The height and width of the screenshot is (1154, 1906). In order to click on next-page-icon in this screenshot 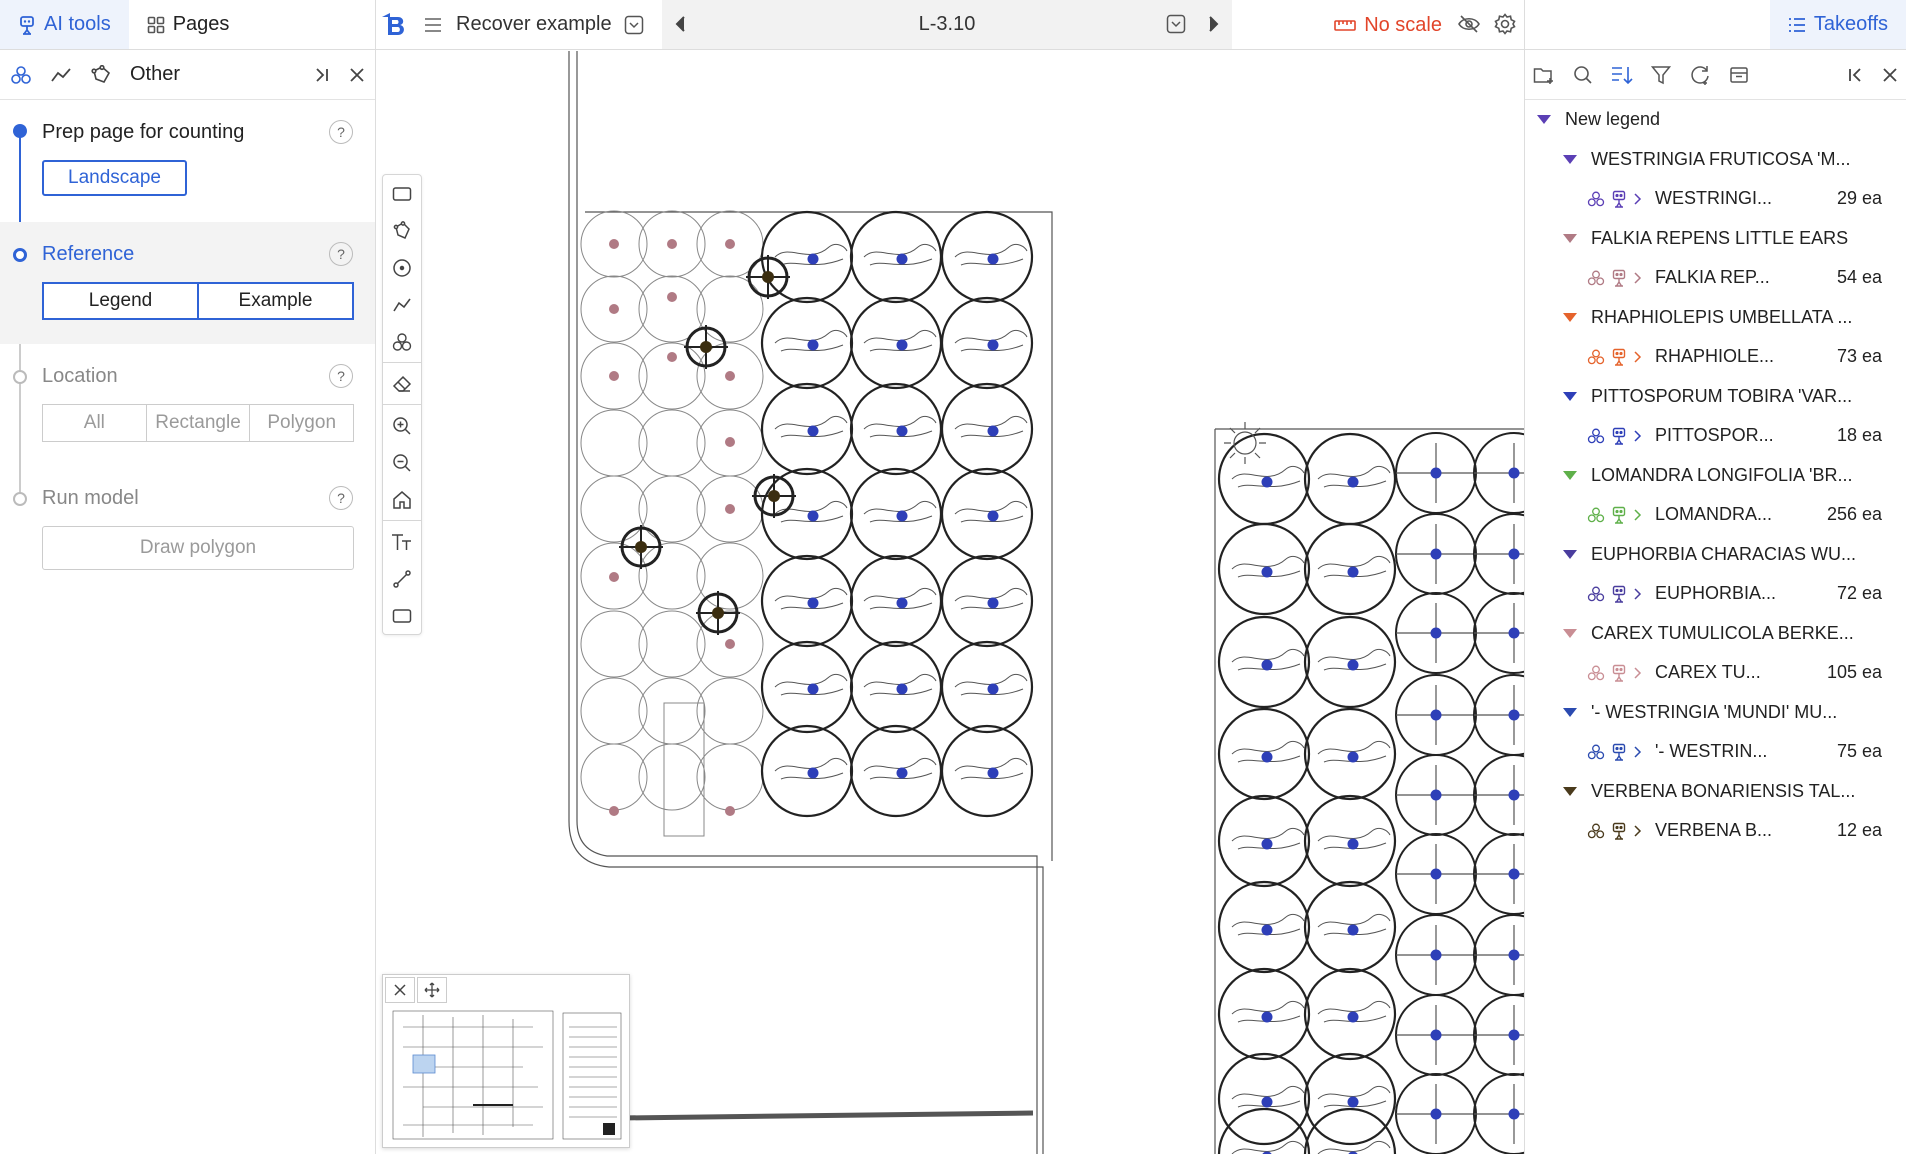, I will do `click(1214, 24)`.